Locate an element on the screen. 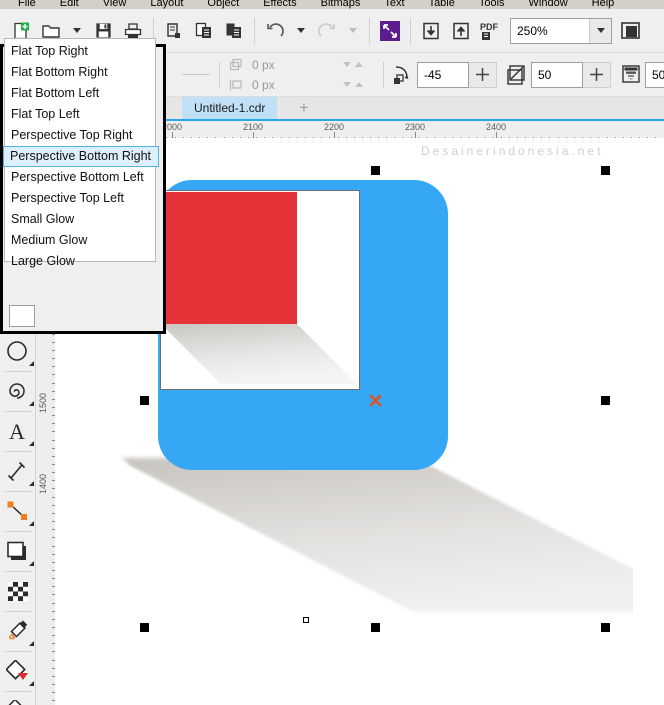 This screenshot has width=664, height=705. toolbox-dimension-tool is located at coordinates (18, 471).